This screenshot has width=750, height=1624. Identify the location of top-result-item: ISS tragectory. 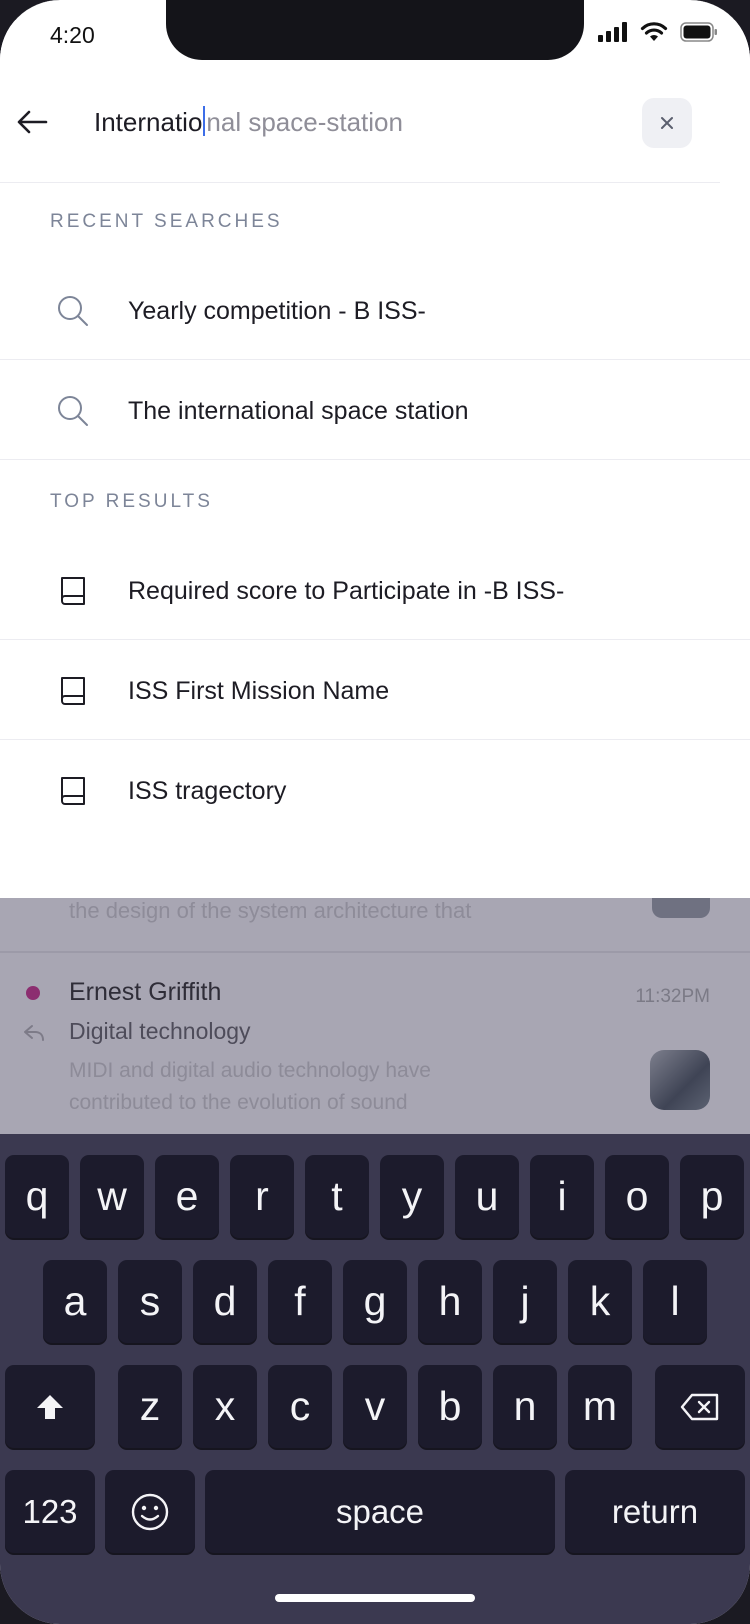
(375, 791).